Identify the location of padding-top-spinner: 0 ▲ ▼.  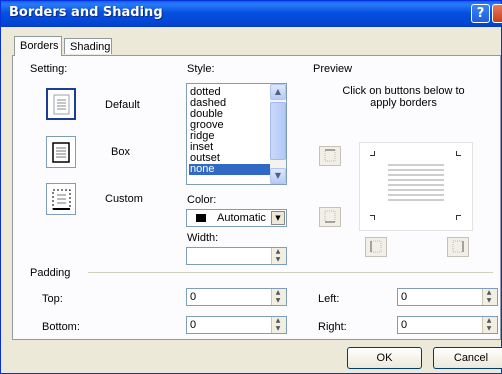
(236, 297).